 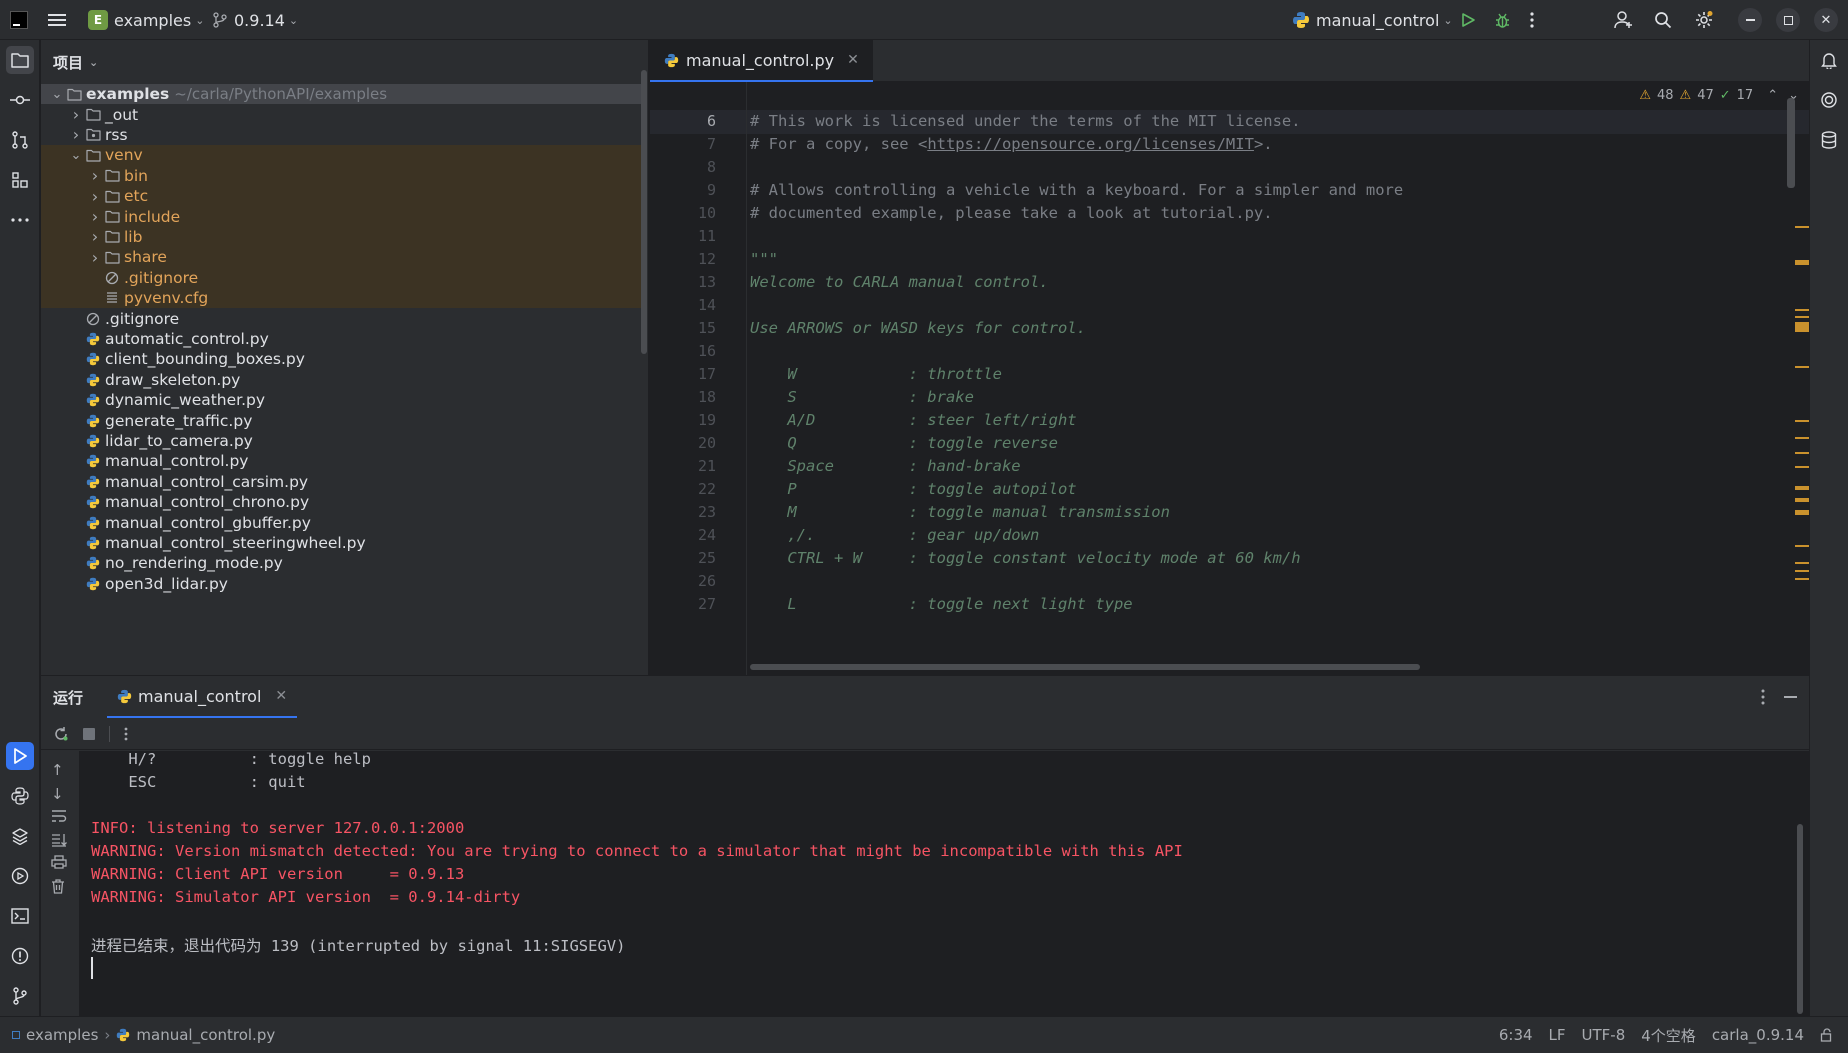 What do you see at coordinates (1829, 140) in the screenshot?
I see `database-icon` at bounding box center [1829, 140].